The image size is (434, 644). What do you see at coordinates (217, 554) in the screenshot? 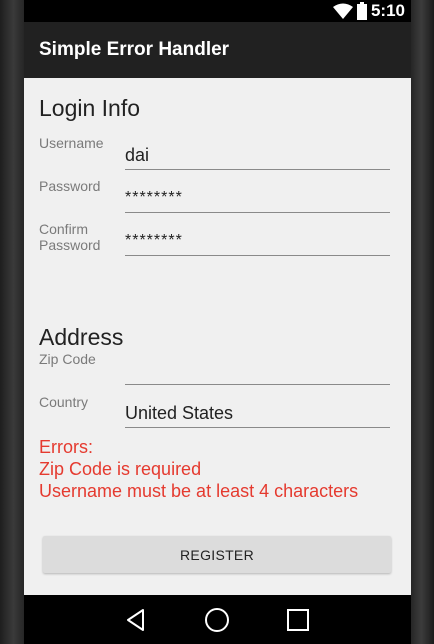
I see `register-button: REGISTER` at bounding box center [217, 554].